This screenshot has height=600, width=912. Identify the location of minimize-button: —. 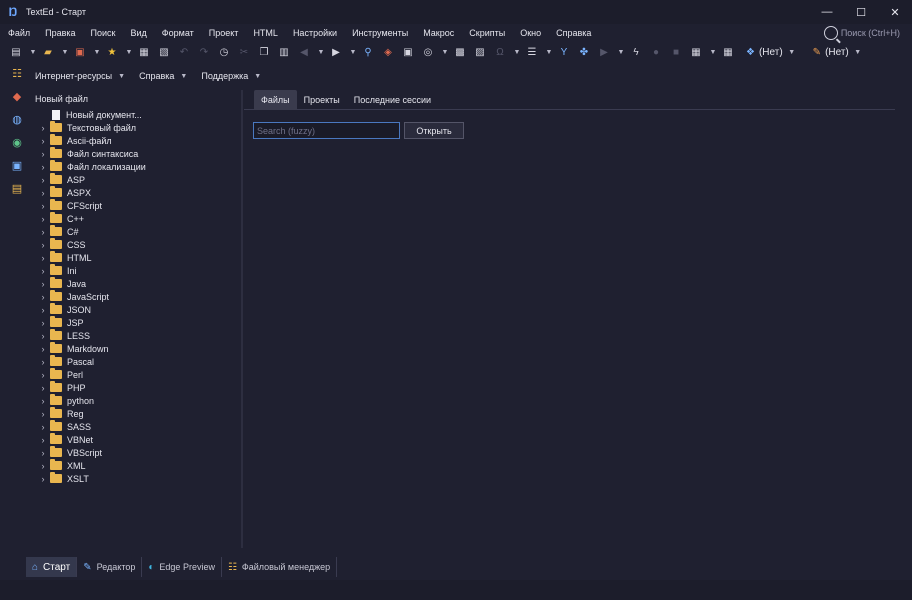
(827, 12).